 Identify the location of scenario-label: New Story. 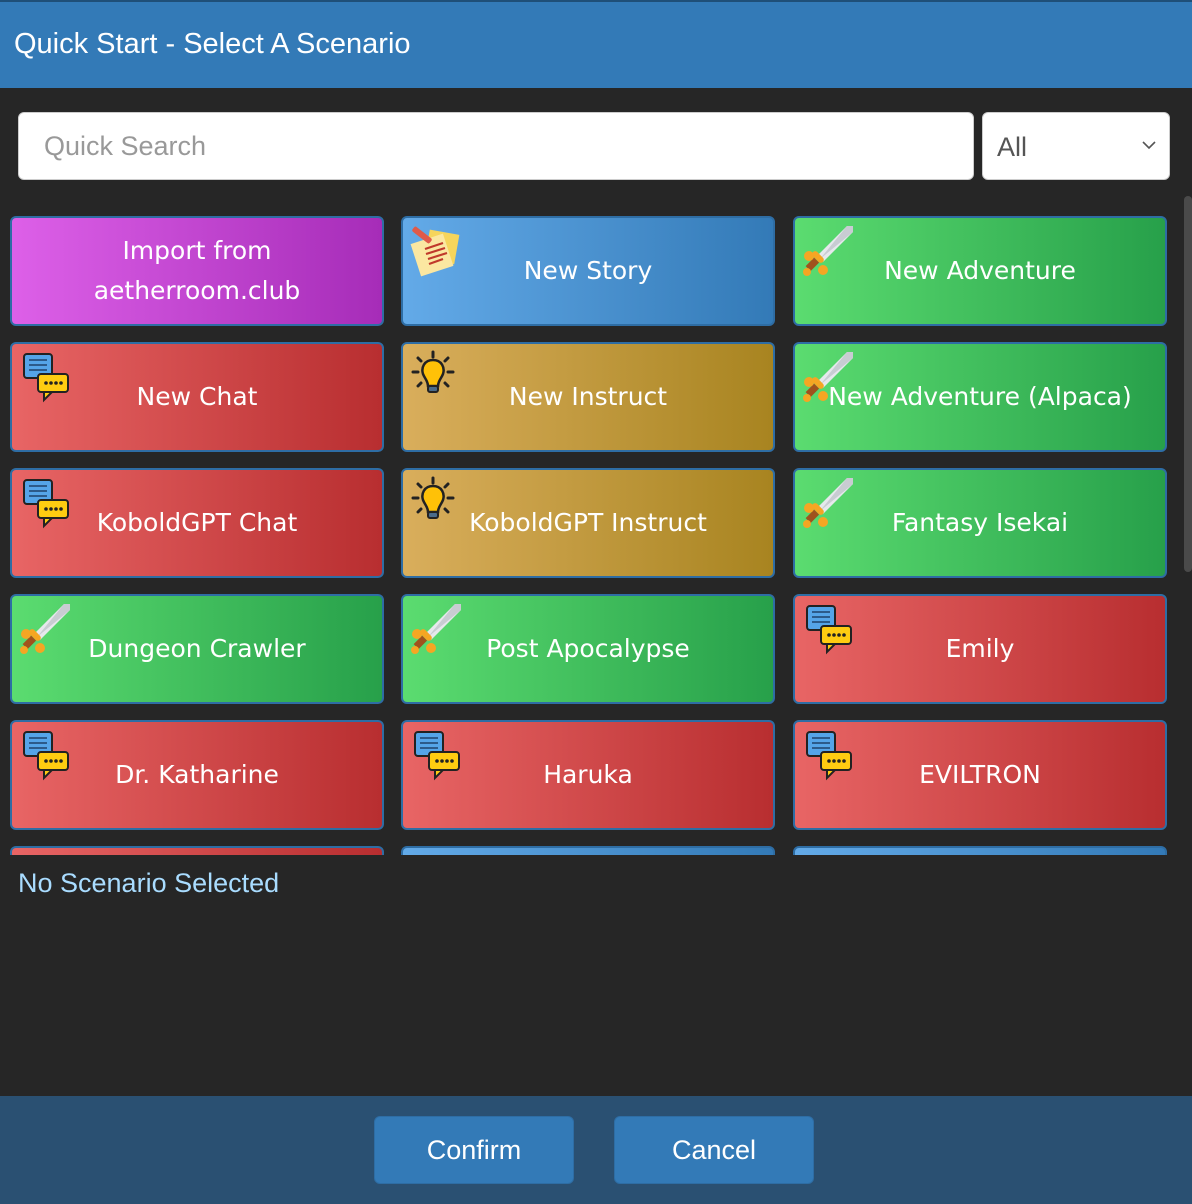
(588, 270).